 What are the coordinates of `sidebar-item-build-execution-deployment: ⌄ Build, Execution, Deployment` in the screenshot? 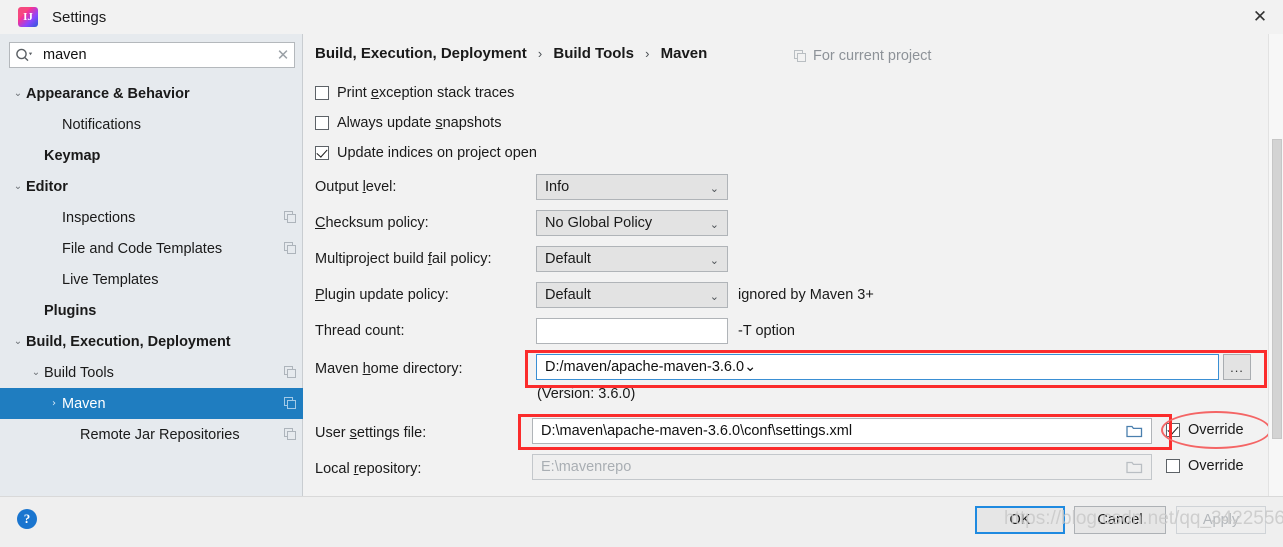 It's located at (151, 341).